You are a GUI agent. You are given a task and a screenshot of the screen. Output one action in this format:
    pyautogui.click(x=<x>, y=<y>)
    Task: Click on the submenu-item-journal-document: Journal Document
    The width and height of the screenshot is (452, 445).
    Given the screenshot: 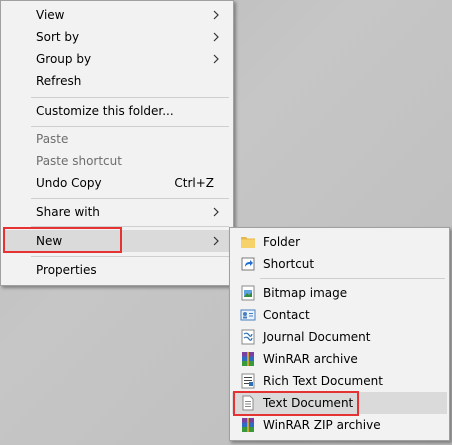 What is the action you would take?
    pyautogui.click(x=339, y=337)
    